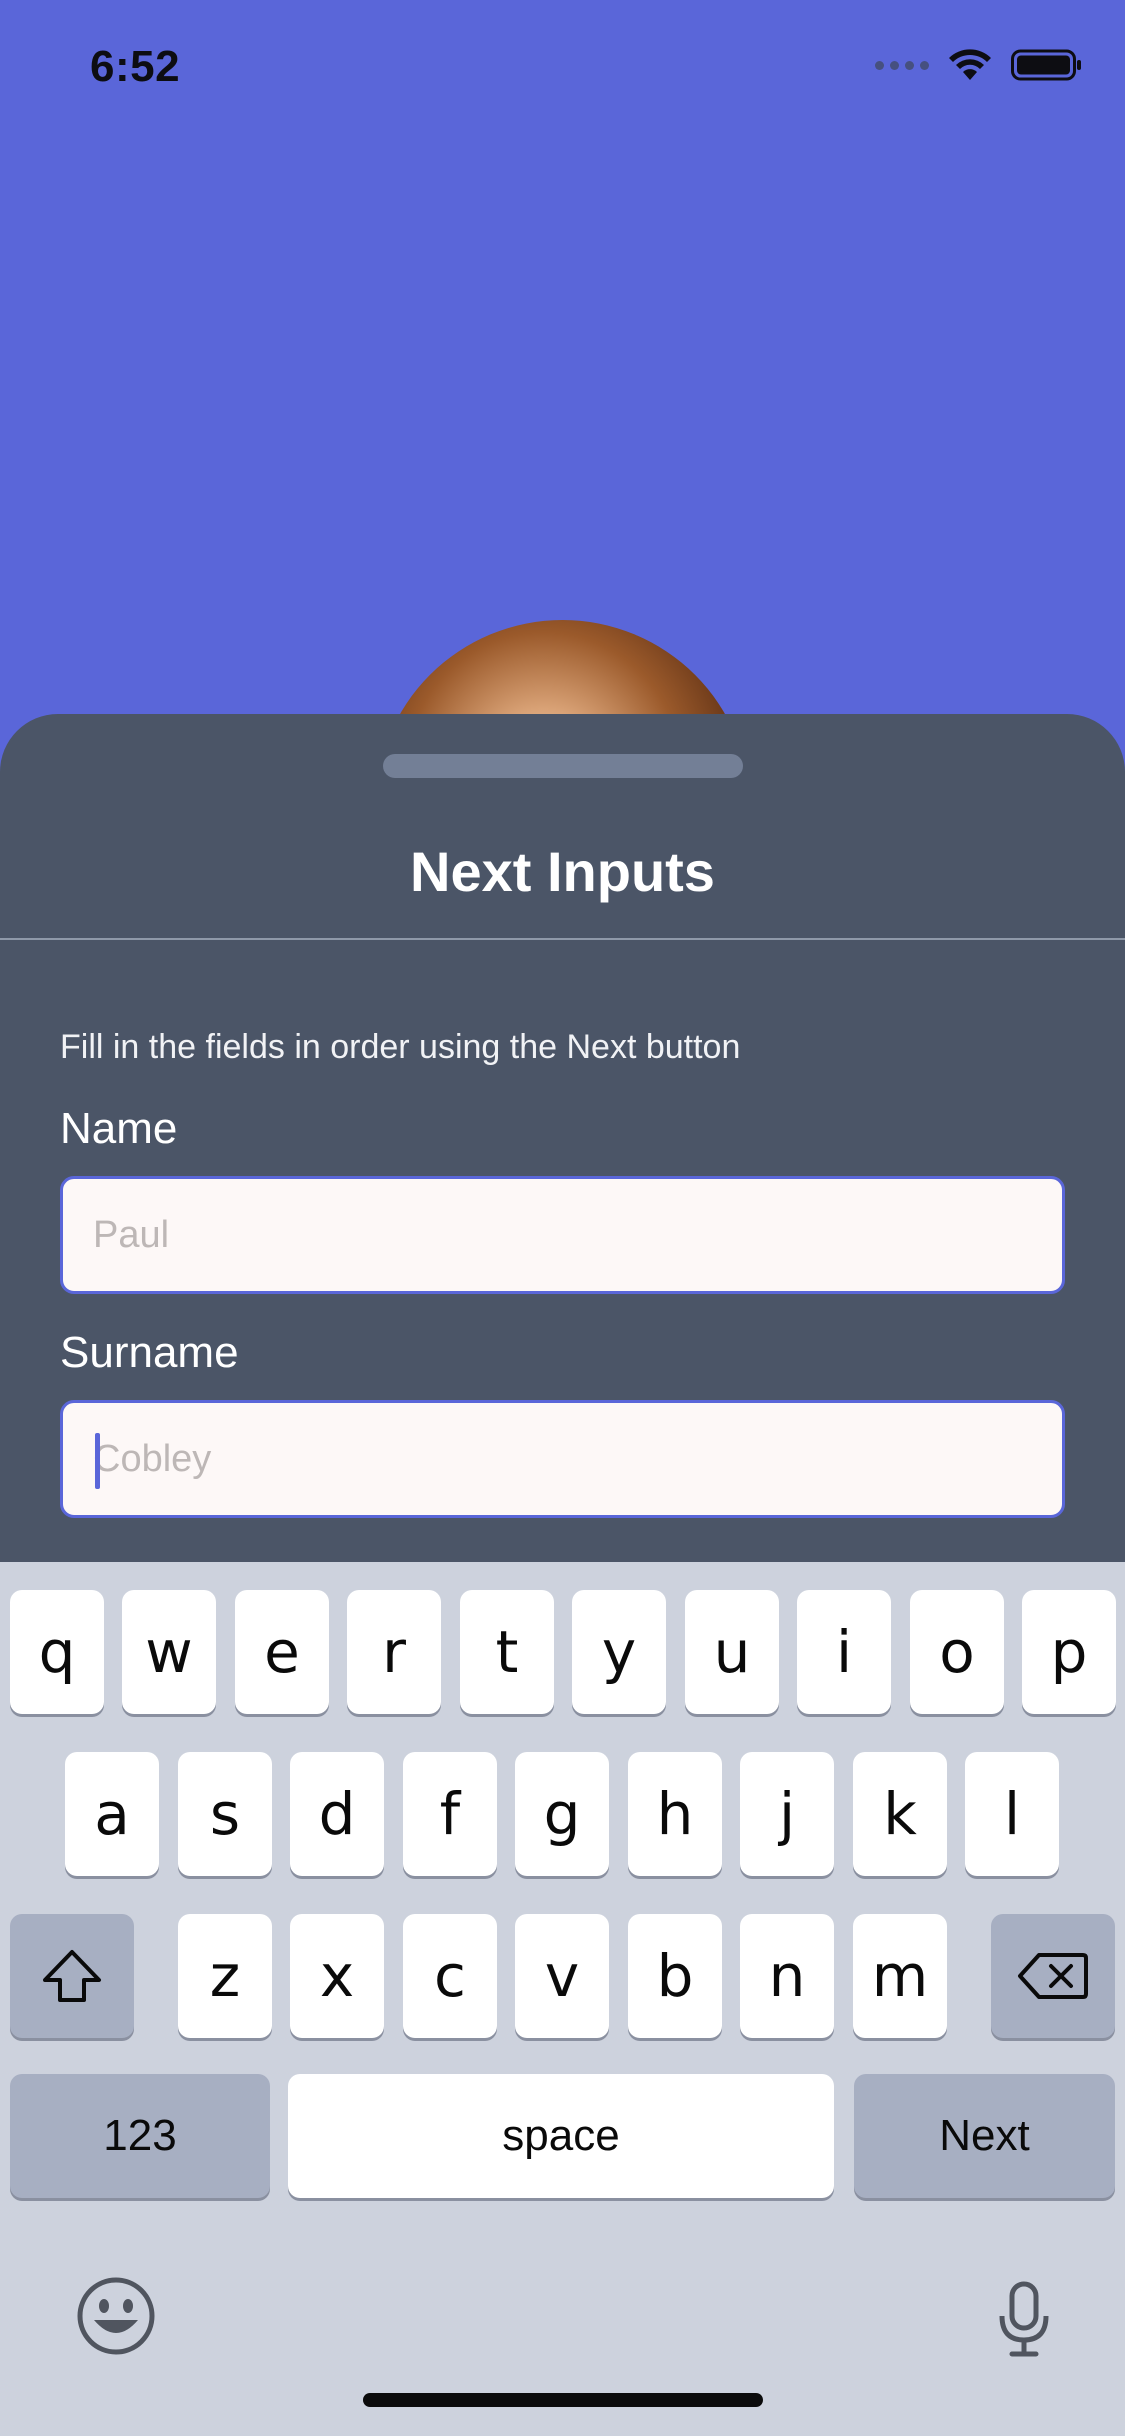 This screenshot has height=2436, width=1125. Describe the element at coordinates (97, 1461) in the screenshot. I see `text-cursor` at that location.